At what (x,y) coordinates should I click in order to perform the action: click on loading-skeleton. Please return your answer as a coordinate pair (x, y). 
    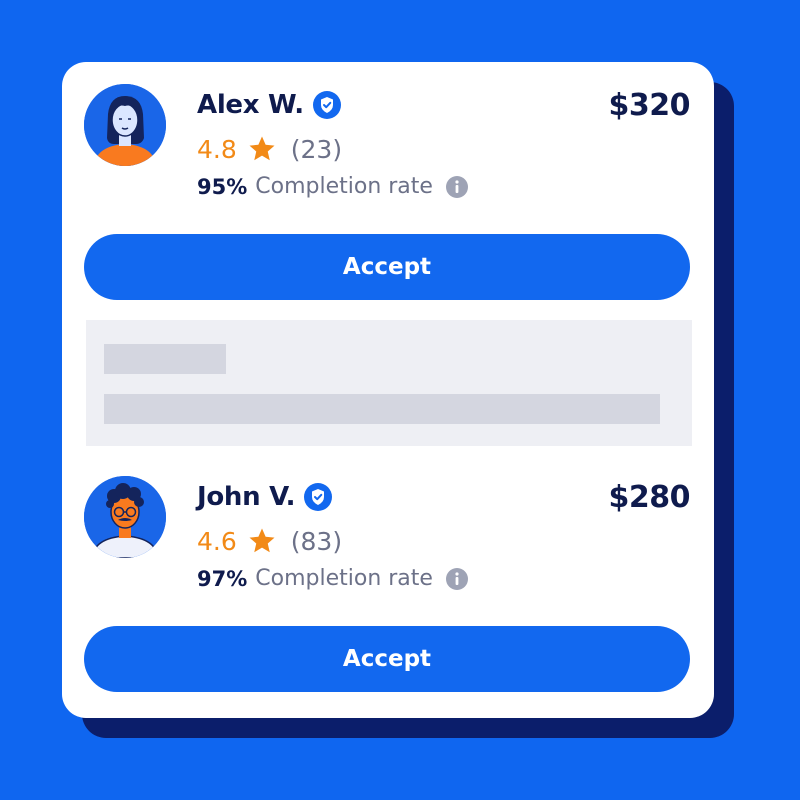
    Looking at the image, I should click on (389, 383).